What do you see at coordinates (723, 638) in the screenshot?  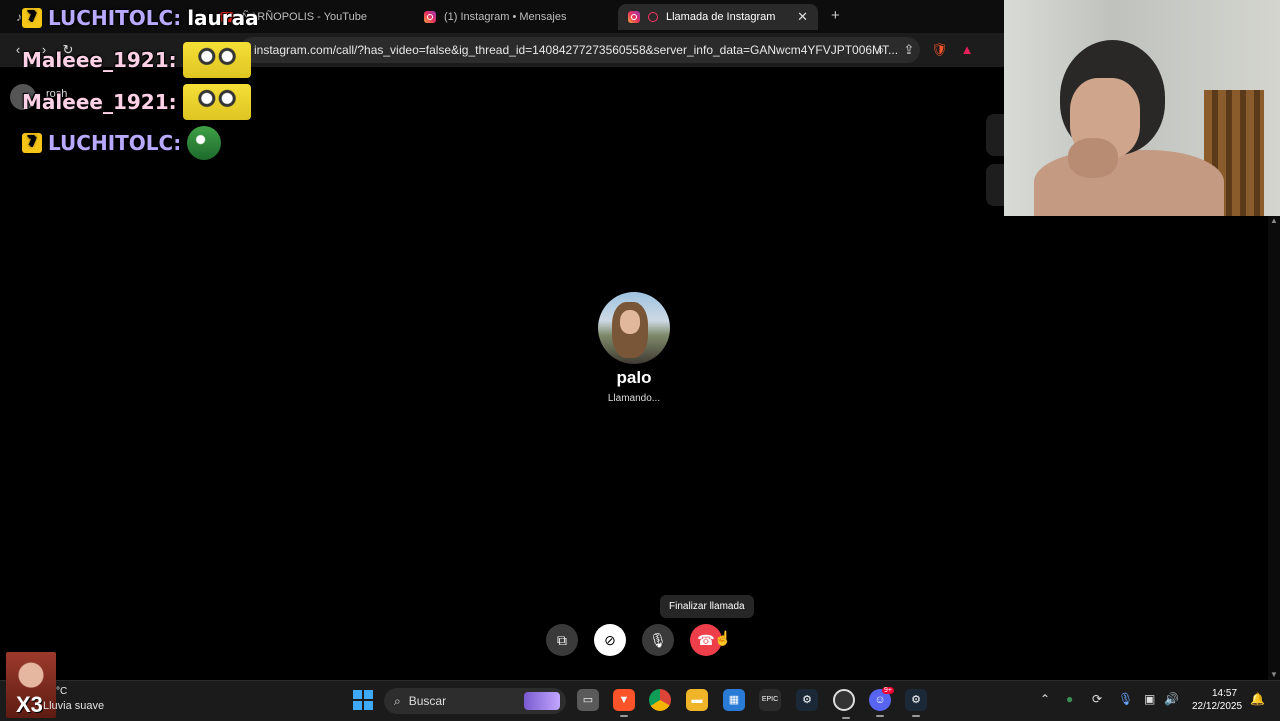 I see `mouse-cursor-icon: ☝` at bounding box center [723, 638].